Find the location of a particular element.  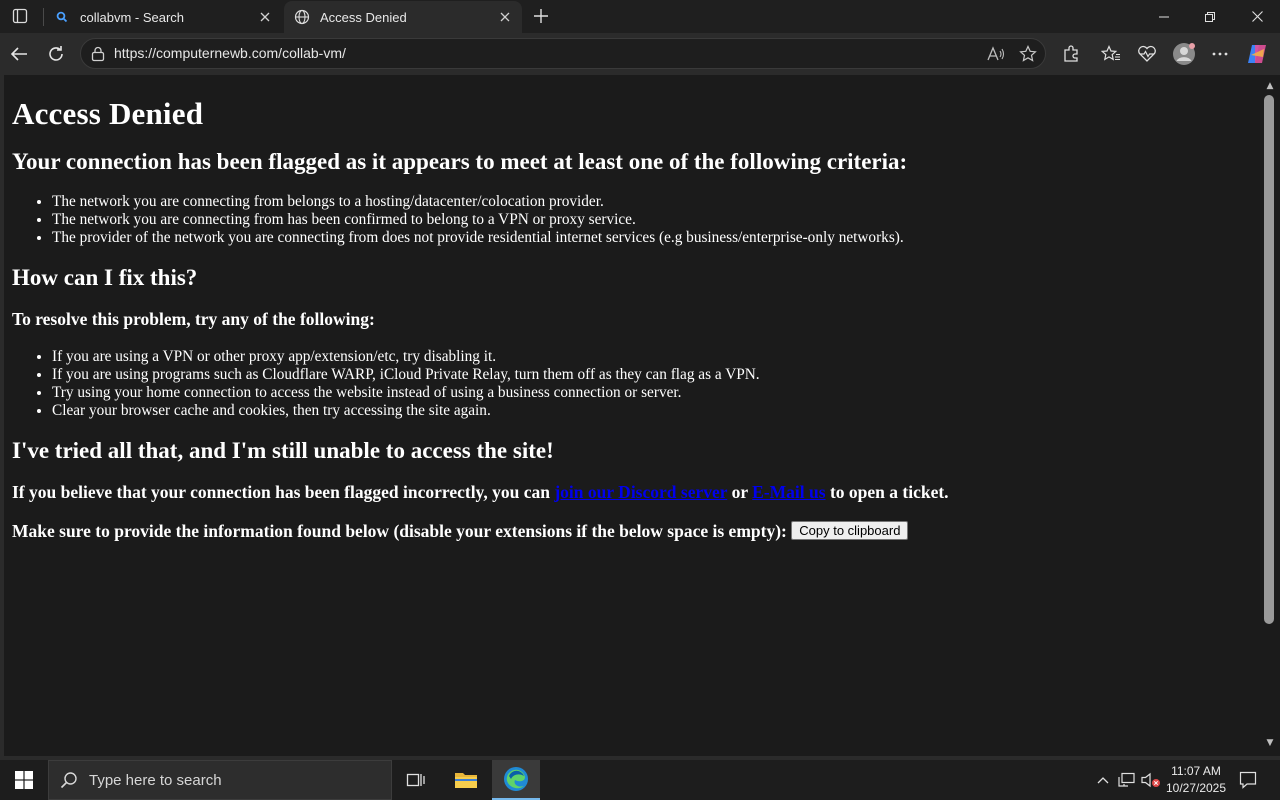

address-bar: https://computernewb.com/collab-vm/ is located at coordinates (563, 53).